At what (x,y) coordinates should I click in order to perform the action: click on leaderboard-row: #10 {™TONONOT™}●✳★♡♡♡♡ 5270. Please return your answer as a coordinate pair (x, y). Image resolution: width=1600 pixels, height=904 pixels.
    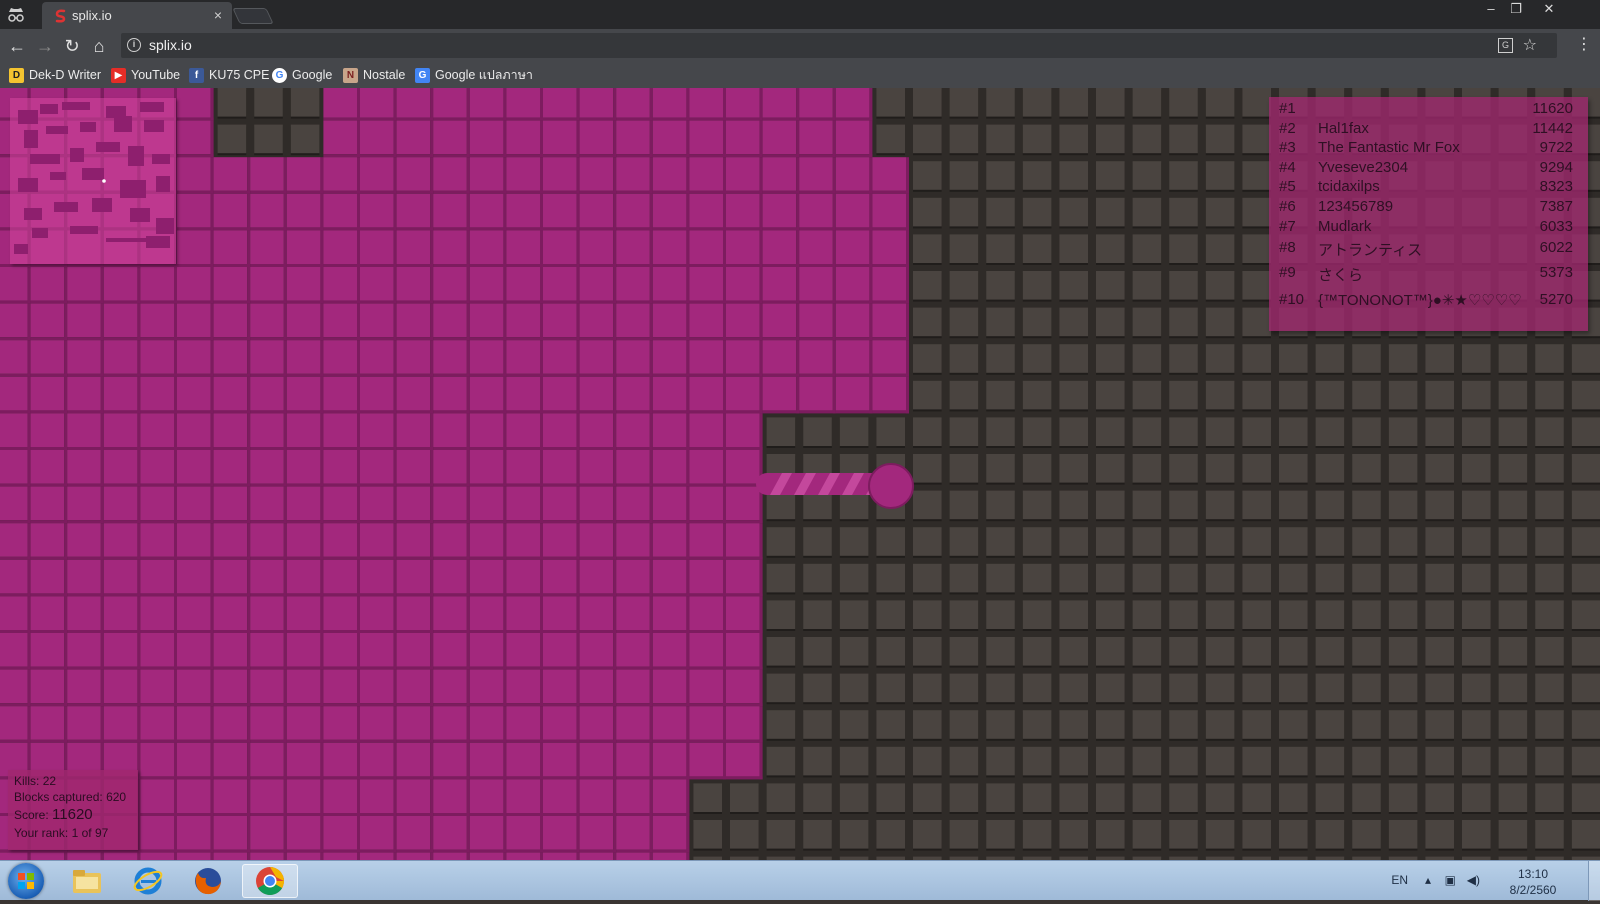
    Looking at the image, I should click on (1429, 301).